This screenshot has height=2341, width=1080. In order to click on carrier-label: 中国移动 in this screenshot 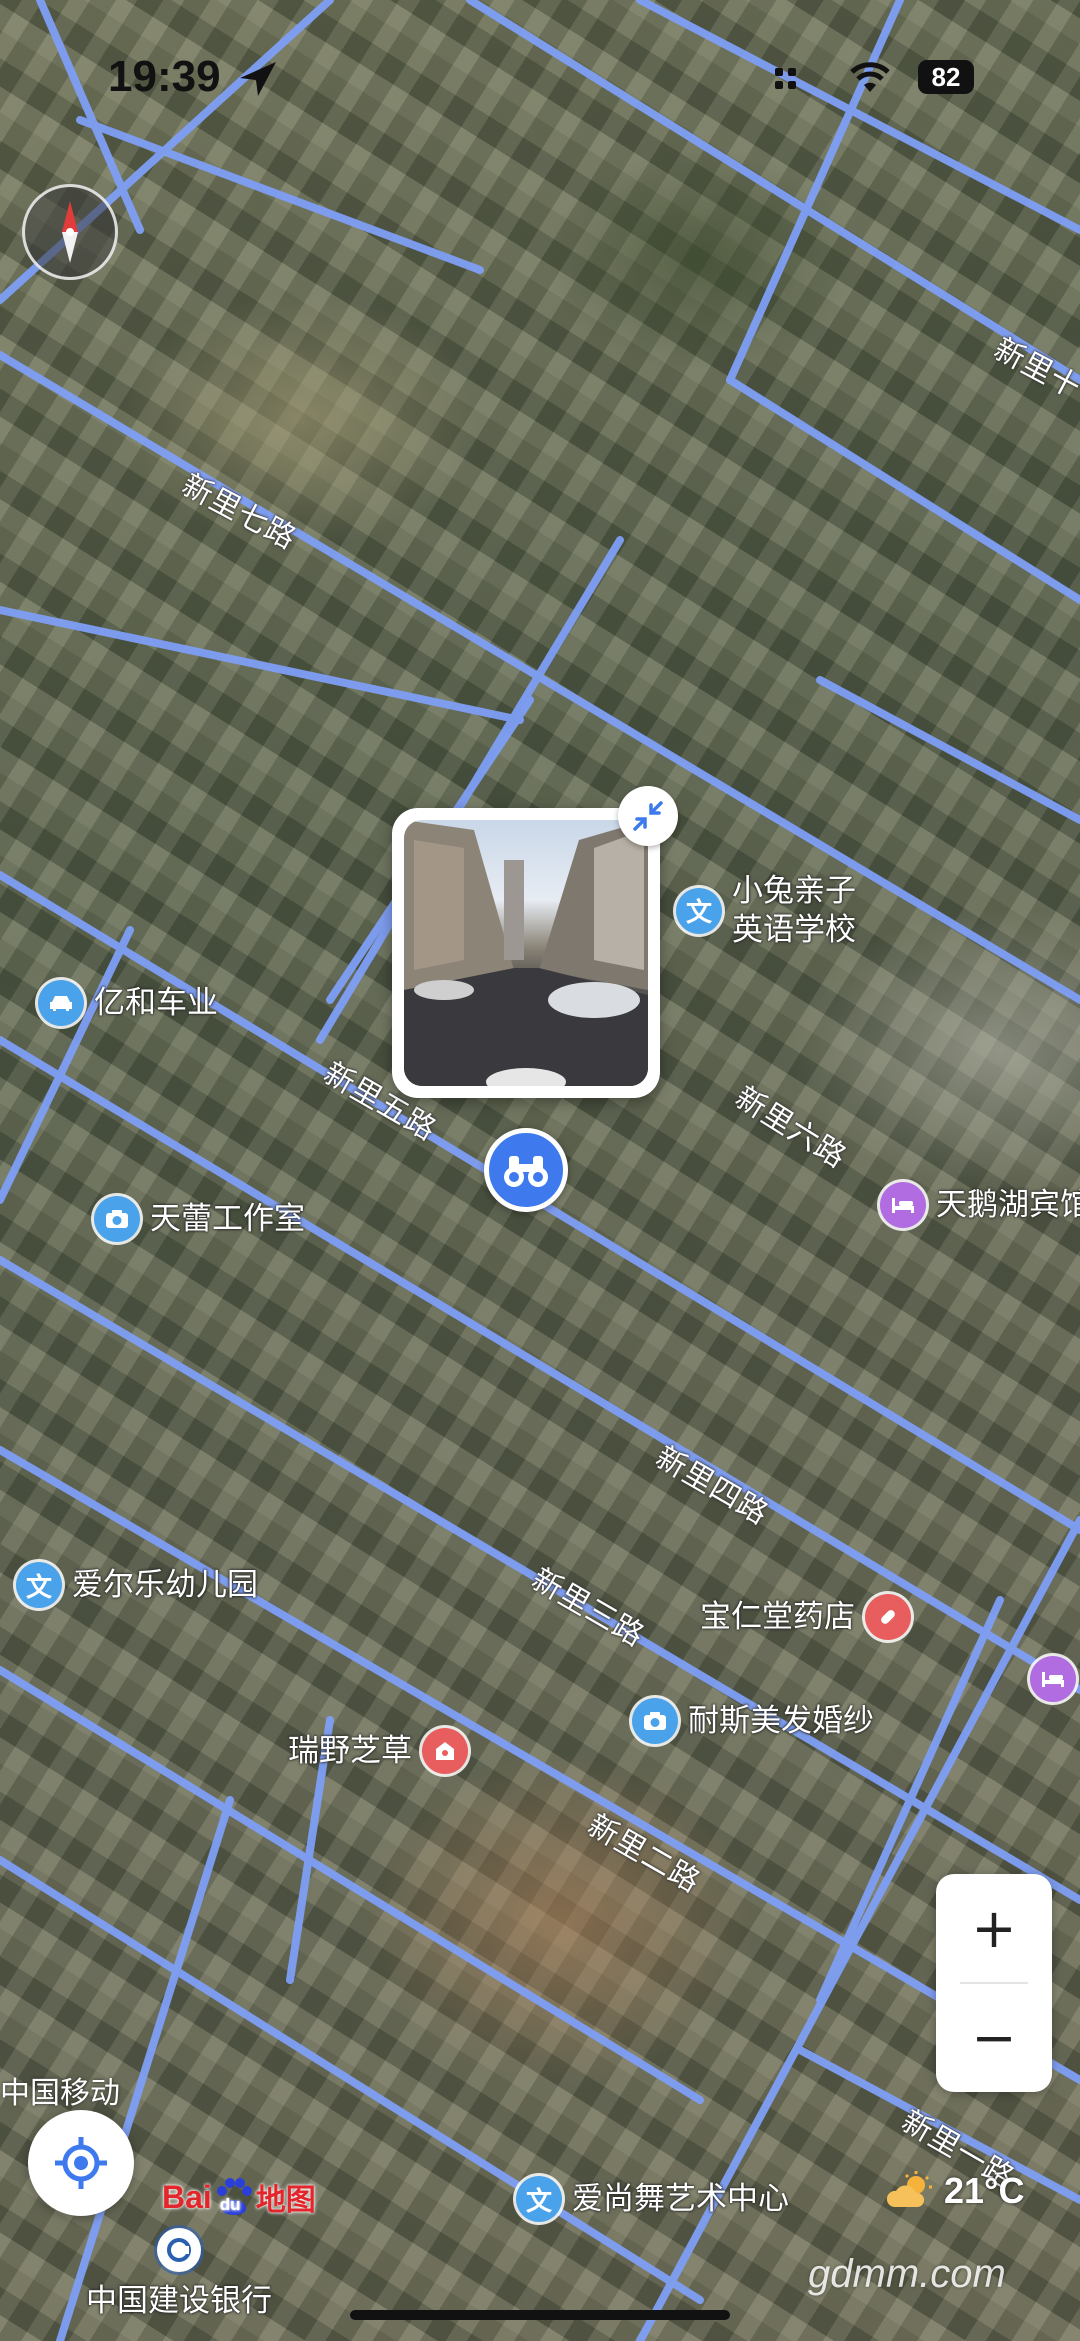, I will do `click(60, 2093)`.